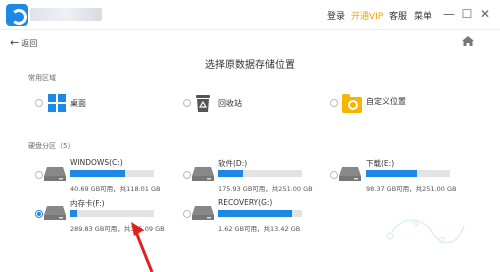 This screenshot has height=272, width=500. Describe the element at coordinates (386, 101) in the screenshot. I see `location-custom: 自定义位置` at that location.